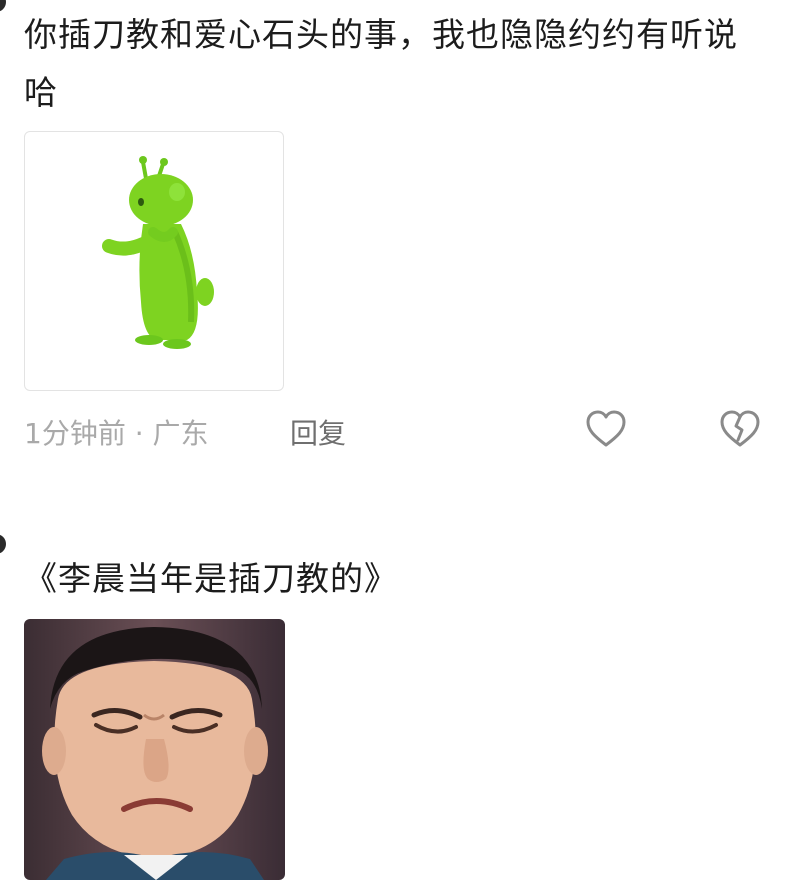 This screenshot has height=886, width=800. I want to click on grimacing-face-photo-icon, so click(154, 749).